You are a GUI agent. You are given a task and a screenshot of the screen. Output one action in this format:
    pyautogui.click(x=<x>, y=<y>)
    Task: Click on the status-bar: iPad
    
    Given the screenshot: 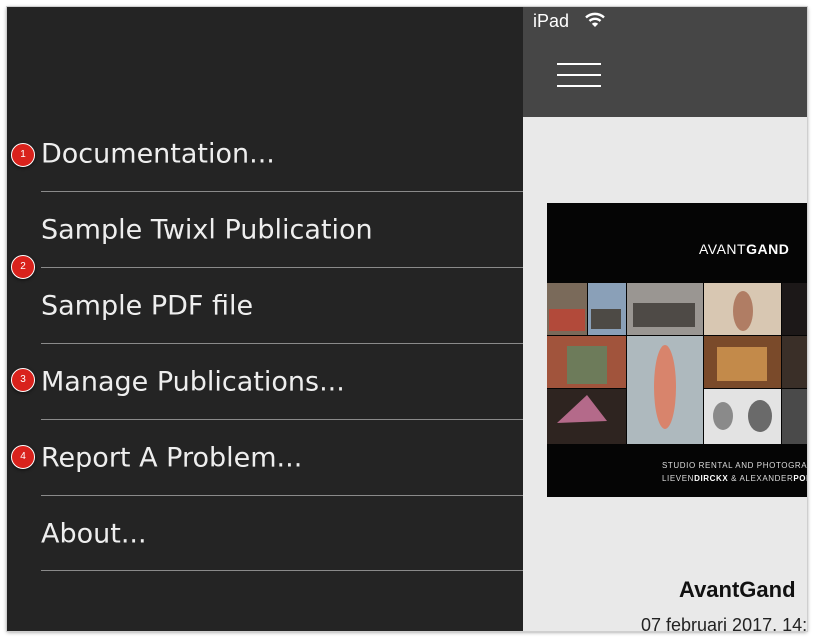 What is the action you would take?
    pyautogui.click(x=665, y=22)
    